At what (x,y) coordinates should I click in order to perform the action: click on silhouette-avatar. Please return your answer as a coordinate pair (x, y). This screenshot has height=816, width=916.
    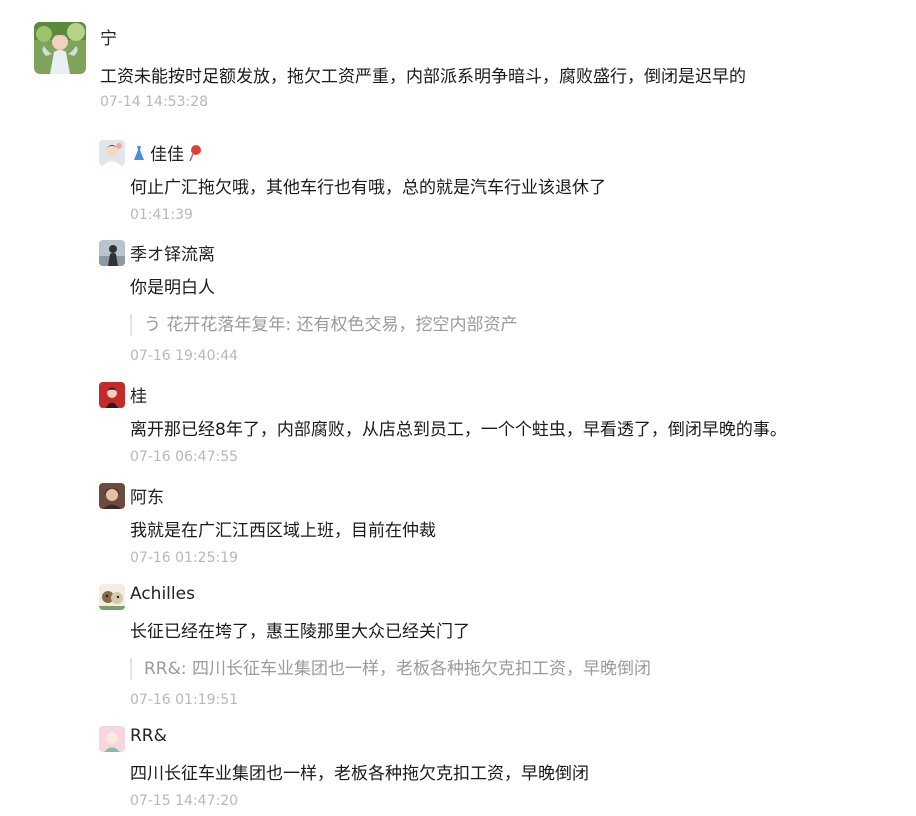
    Looking at the image, I should click on (112, 253).